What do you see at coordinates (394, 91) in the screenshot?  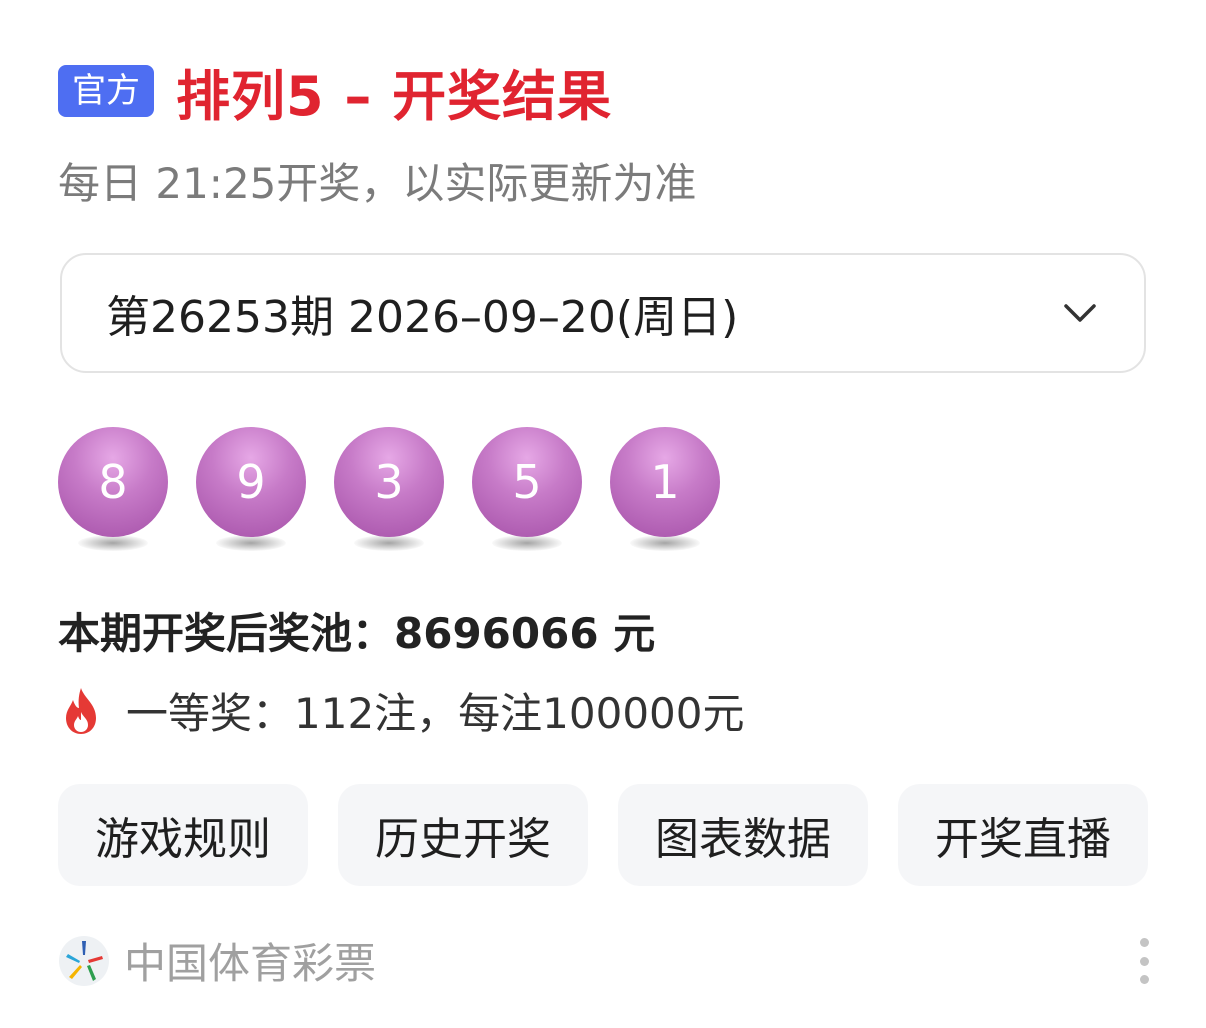 I see `page-title: 排列5 – 开奖结果` at bounding box center [394, 91].